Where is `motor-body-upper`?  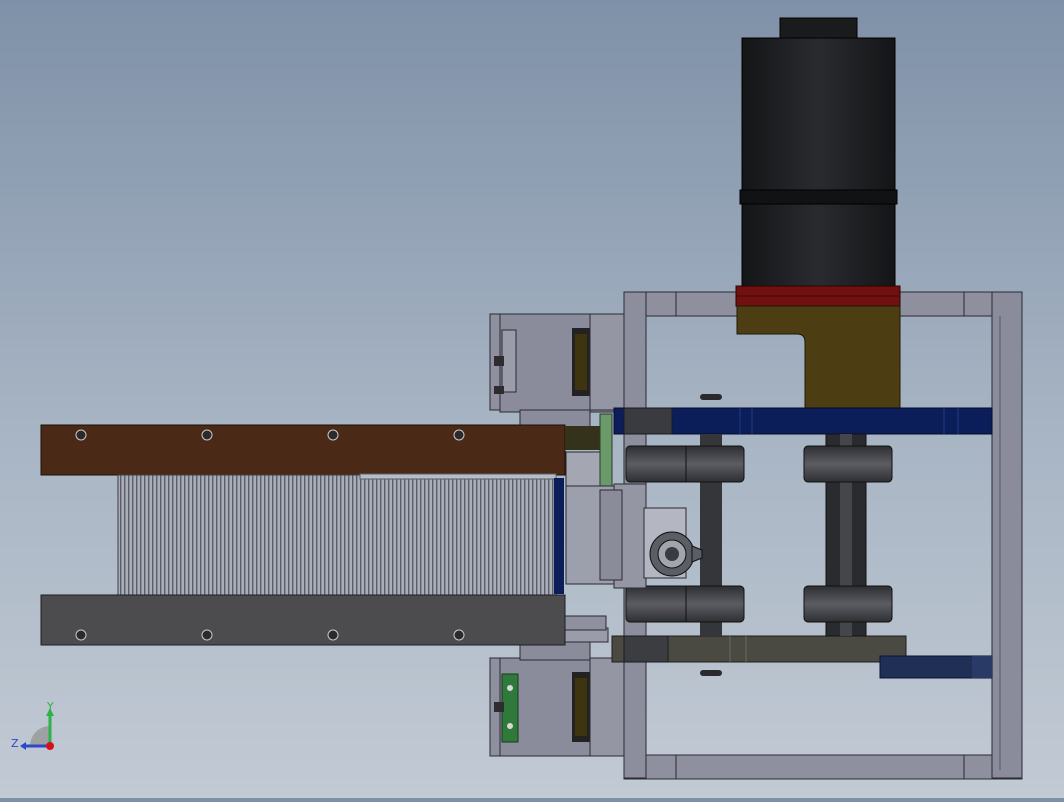 motor-body-upper is located at coordinates (818, 114).